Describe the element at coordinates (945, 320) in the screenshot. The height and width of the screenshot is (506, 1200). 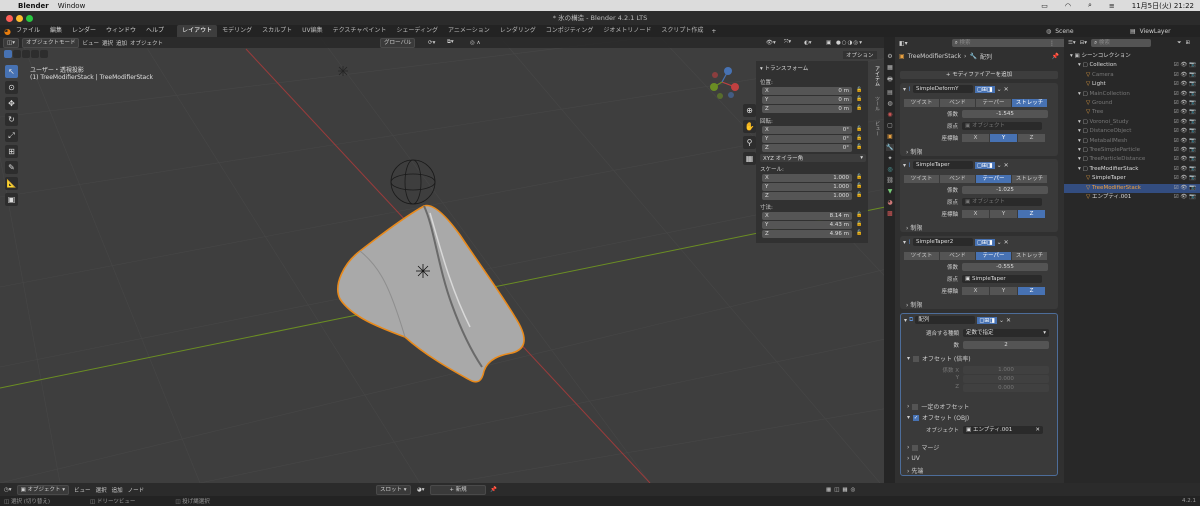
I see `modifier-name-field: 配列` at that location.